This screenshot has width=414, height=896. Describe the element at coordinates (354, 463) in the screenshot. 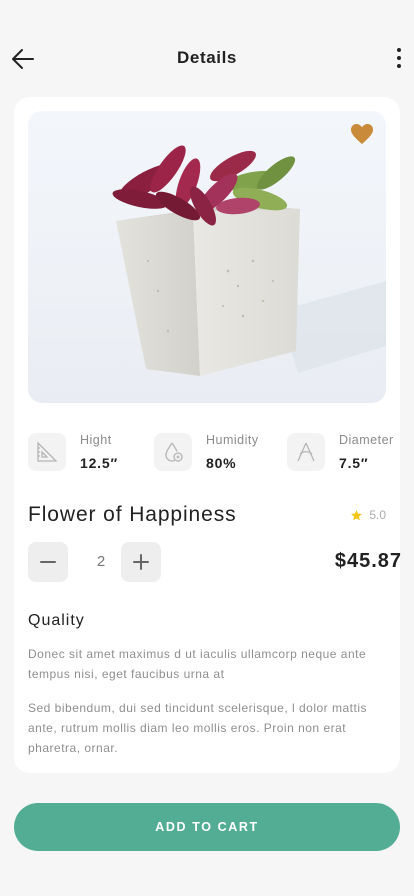

I see `spec-value: 7.5″` at that location.